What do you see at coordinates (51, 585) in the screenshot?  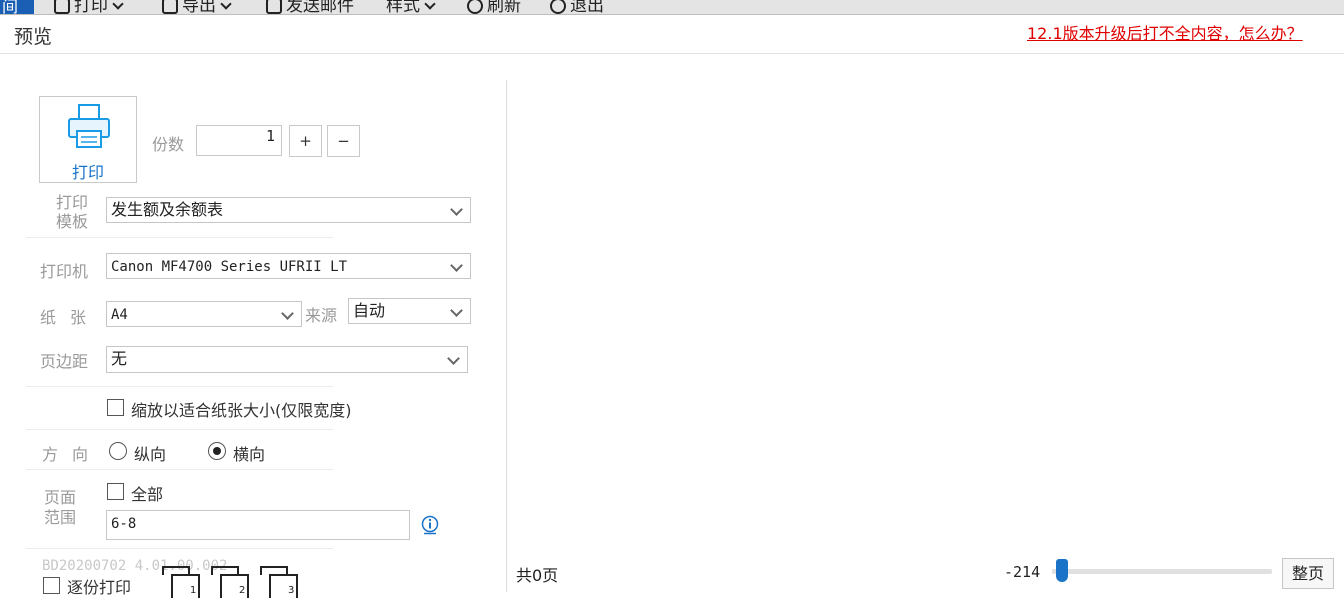 I see `collate-checkbox` at bounding box center [51, 585].